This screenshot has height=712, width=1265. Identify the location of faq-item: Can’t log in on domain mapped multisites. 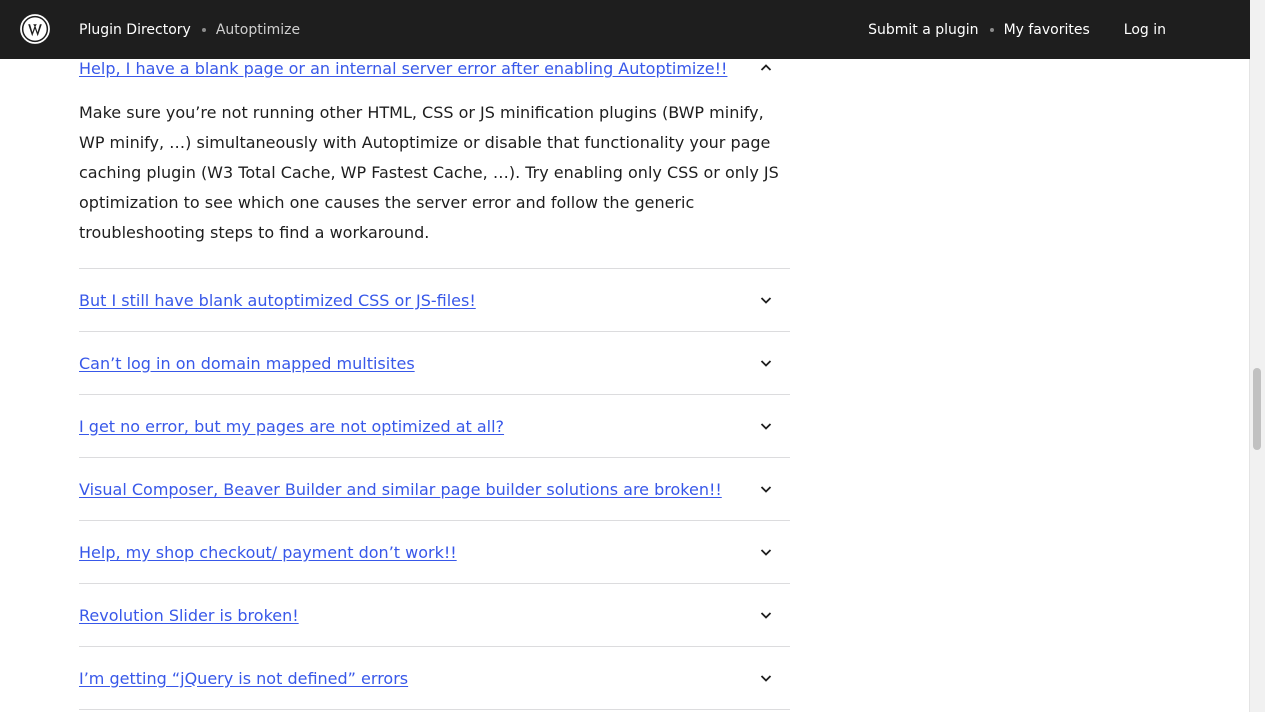
(434, 363).